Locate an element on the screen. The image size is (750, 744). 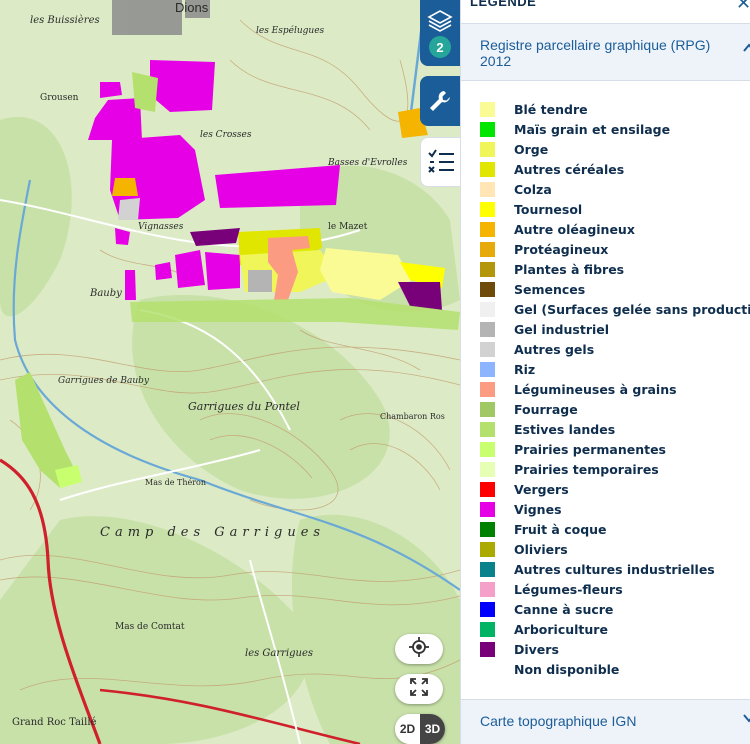
legend-item: Canne à sucre is located at coordinates (605, 609).